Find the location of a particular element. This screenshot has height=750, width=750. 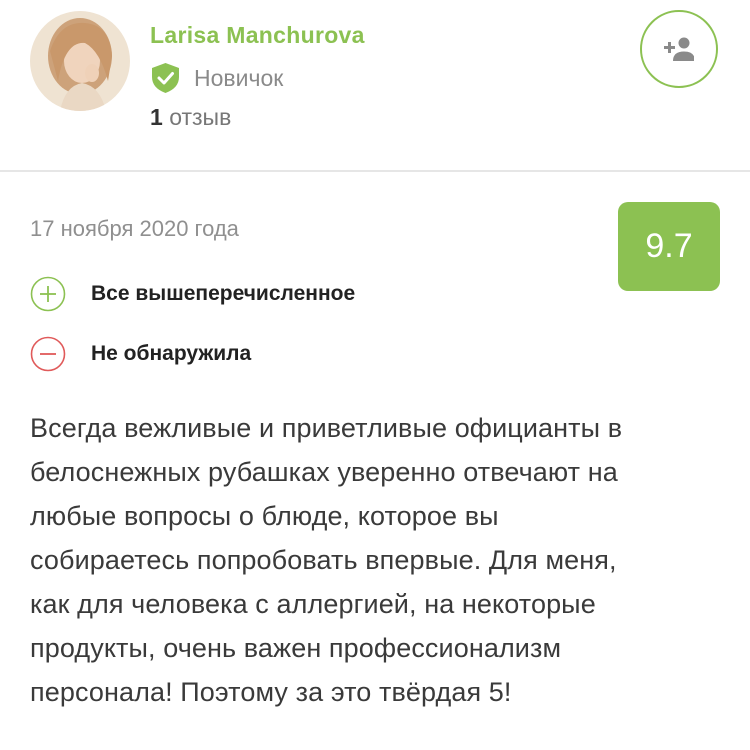

follow-button is located at coordinates (679, 49).